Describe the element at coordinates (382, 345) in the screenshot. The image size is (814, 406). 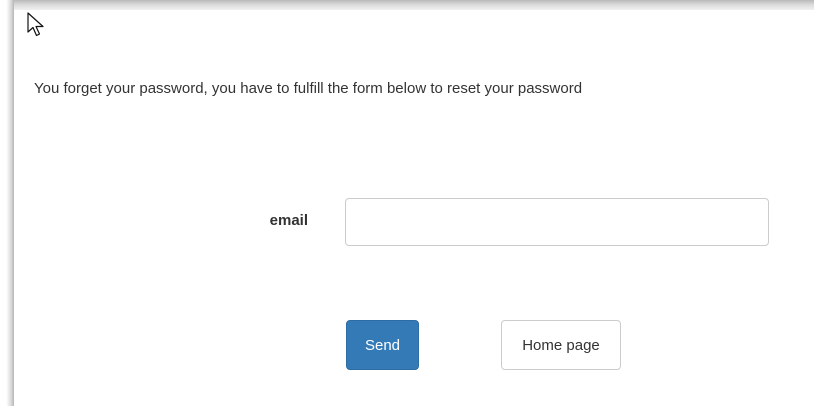
I see `send-button: Send` at that location.